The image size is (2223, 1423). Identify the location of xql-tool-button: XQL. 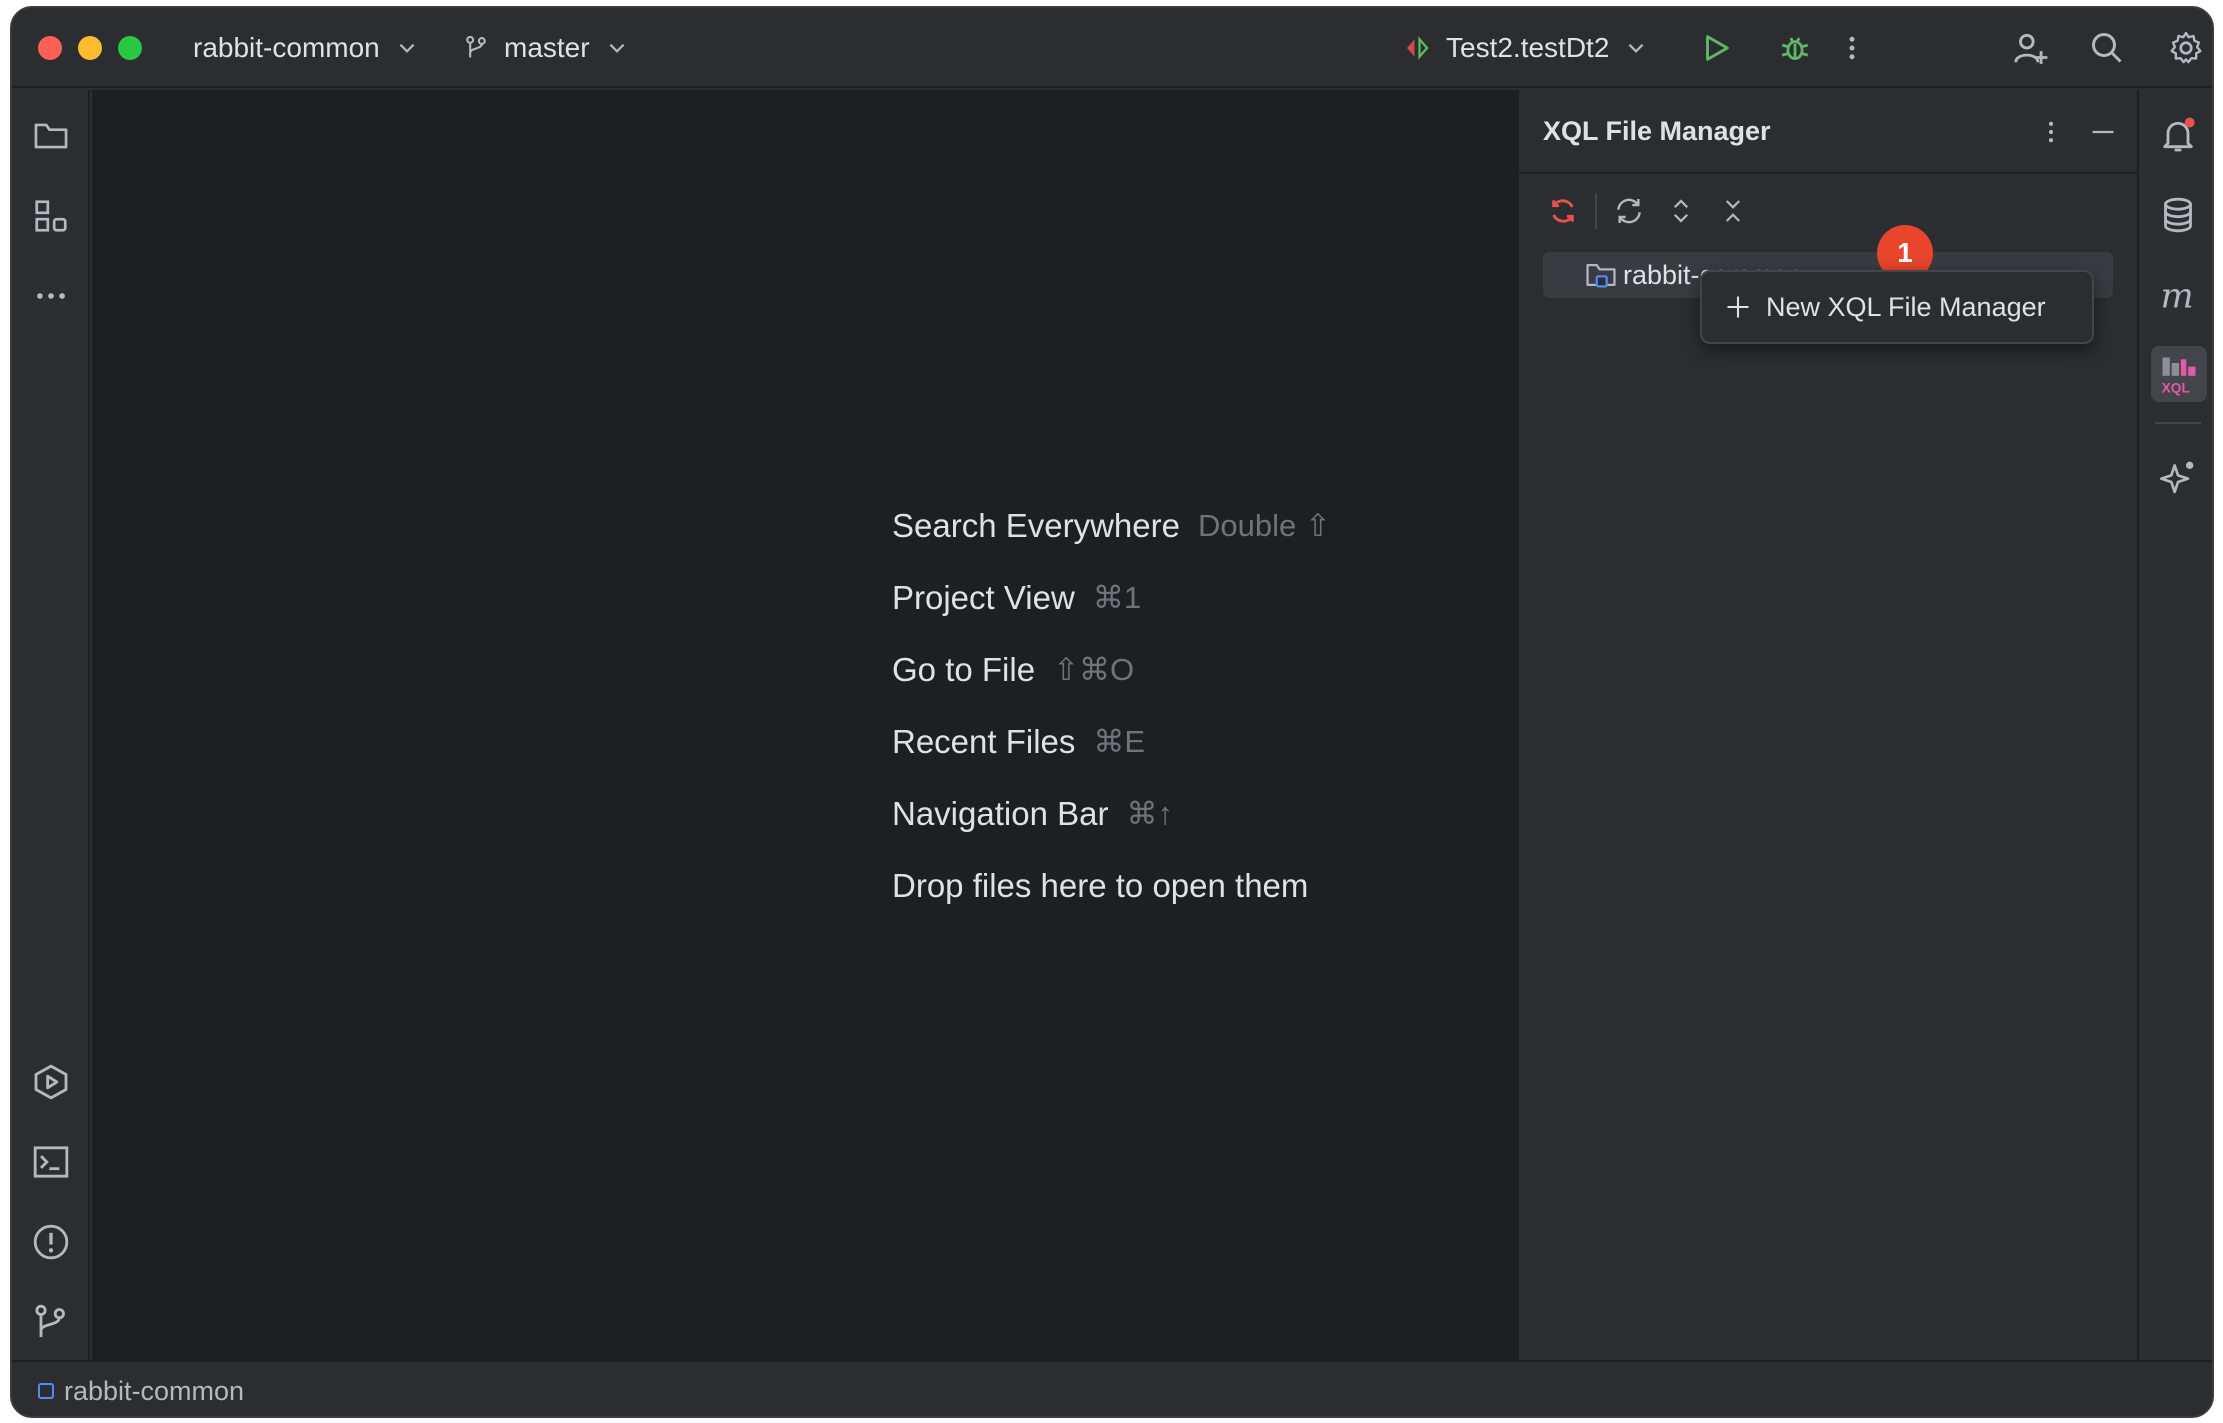
(2179, 374).